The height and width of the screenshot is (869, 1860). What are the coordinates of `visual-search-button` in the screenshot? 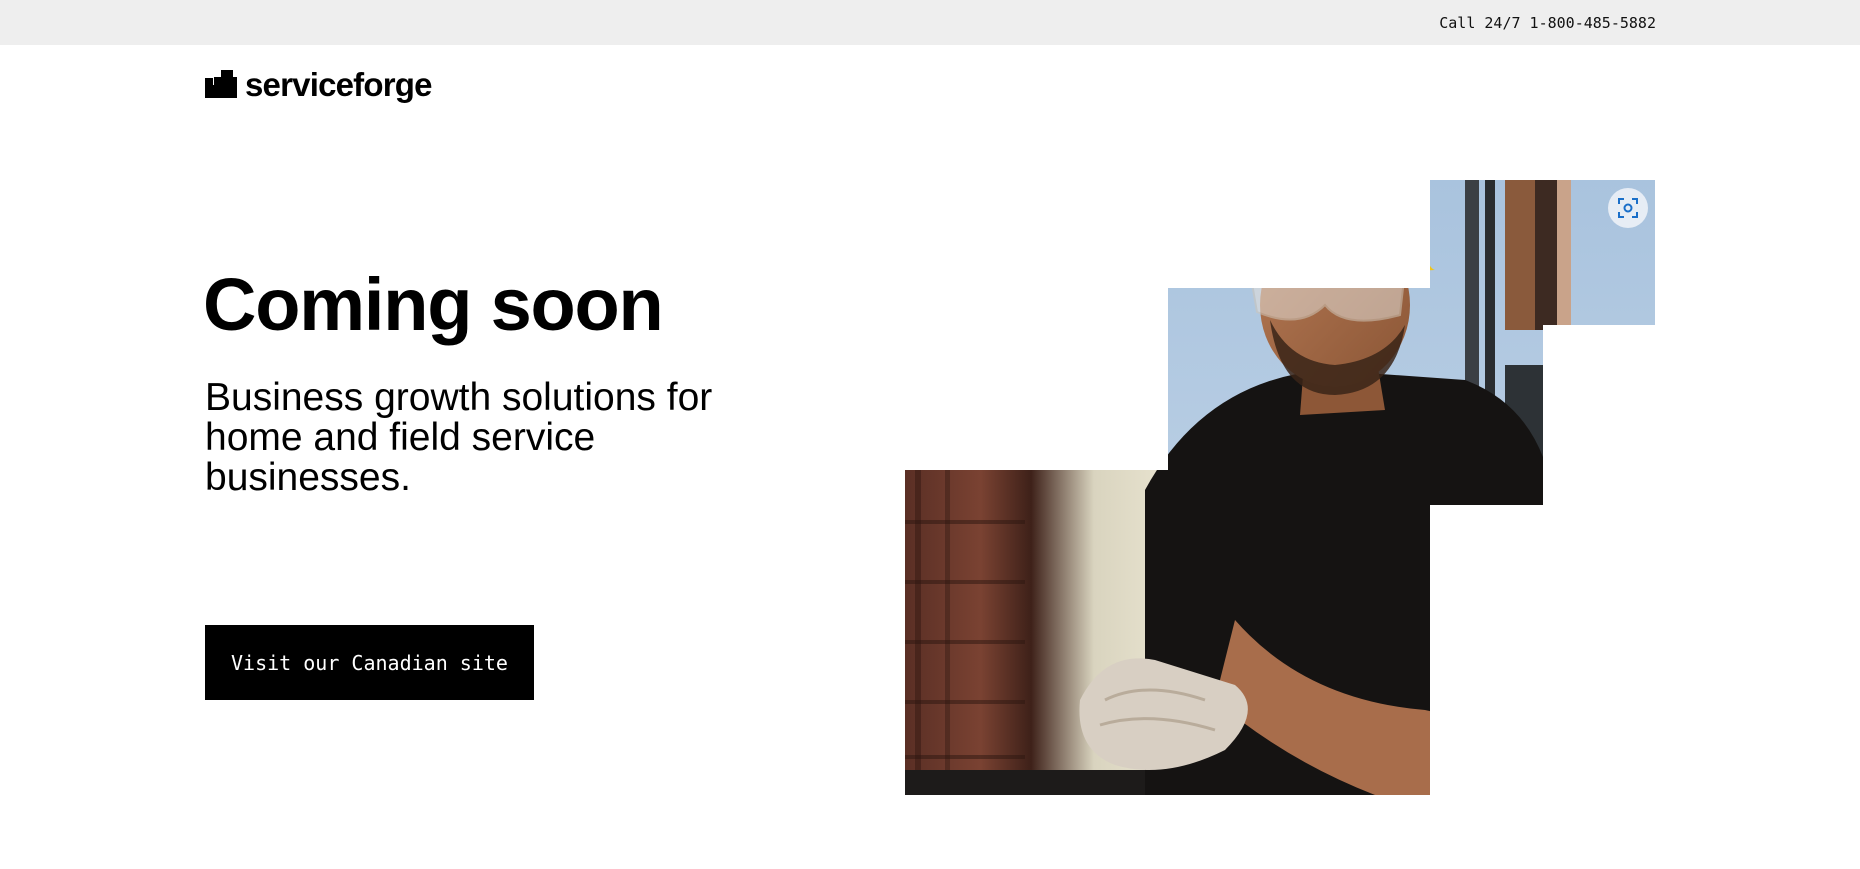 It's located at (1628, 208).